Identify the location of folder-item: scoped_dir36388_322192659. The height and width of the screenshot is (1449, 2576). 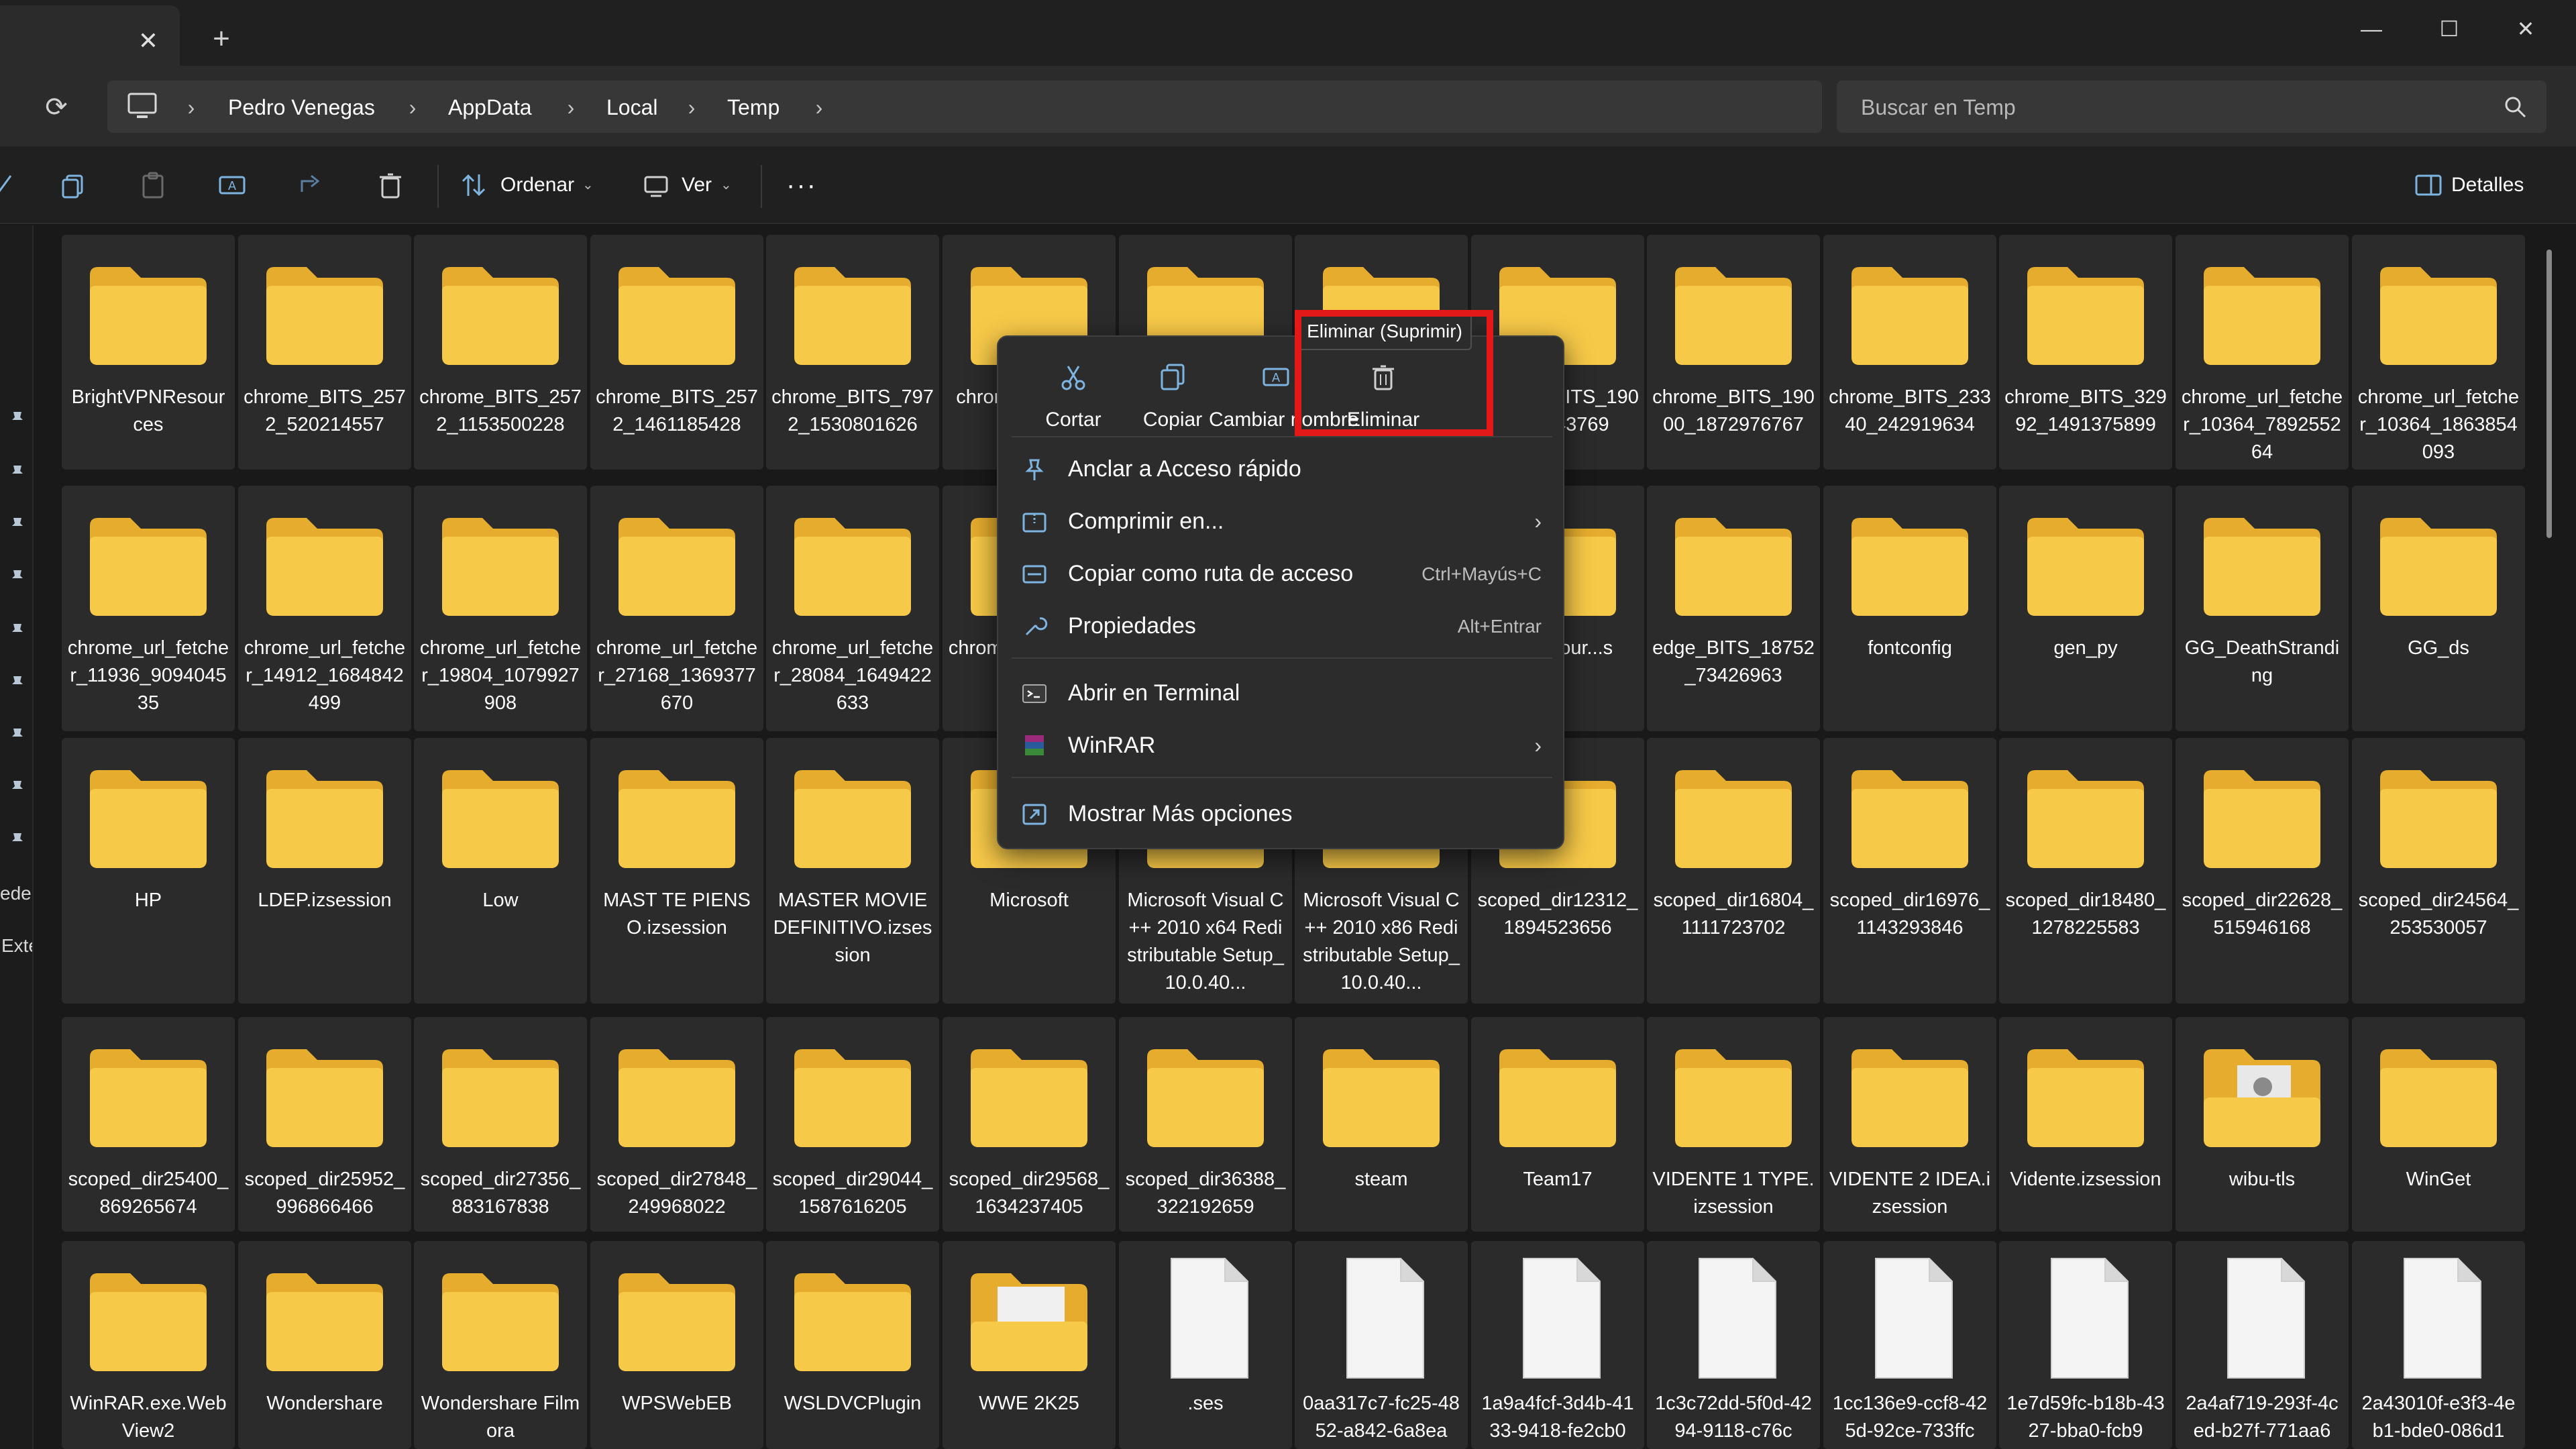
(1205, 1124).